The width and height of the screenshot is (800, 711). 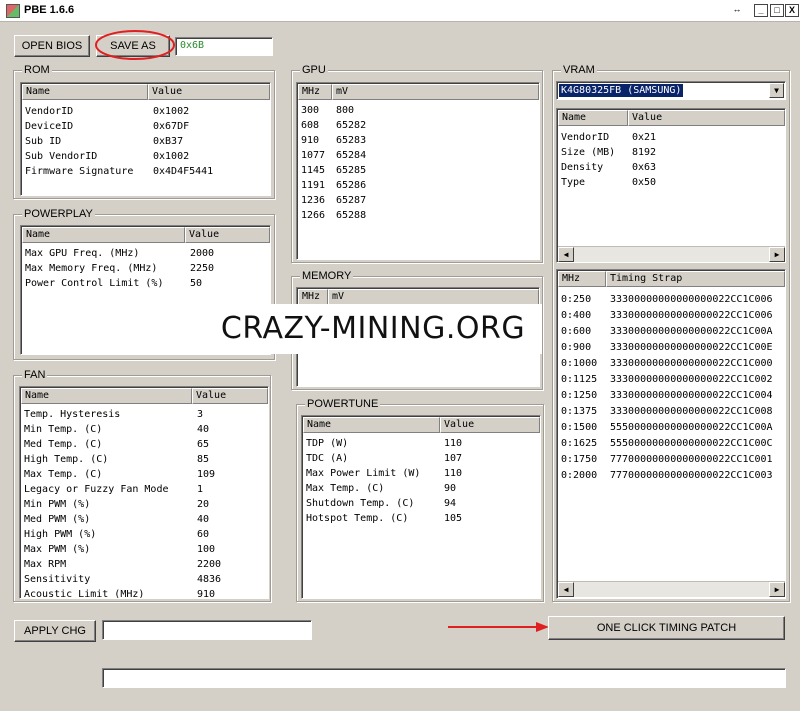 I want to click on vram-info-hscrollbar: ◀ ▶, so click(x=671, y=254).